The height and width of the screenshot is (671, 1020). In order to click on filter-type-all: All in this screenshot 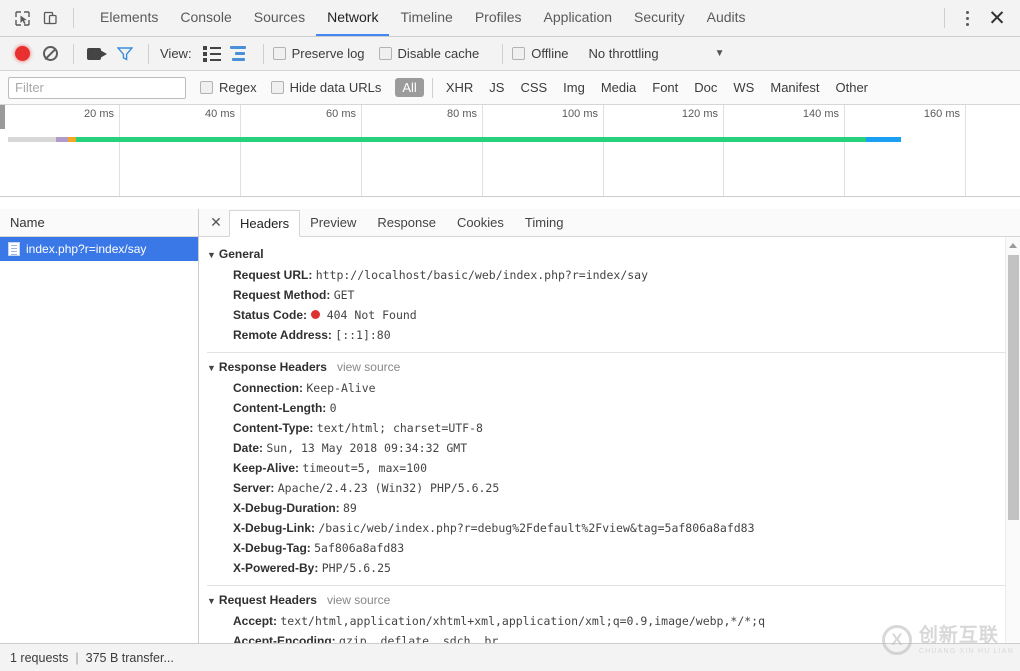, I will do `click(409, 87)`.